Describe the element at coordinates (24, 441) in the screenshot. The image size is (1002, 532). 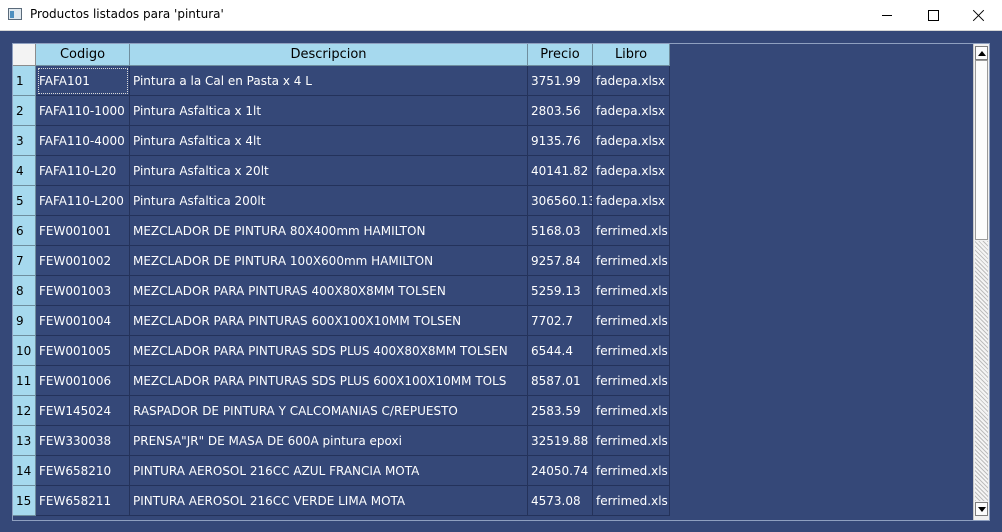
I see `row-header: 13` at that location.